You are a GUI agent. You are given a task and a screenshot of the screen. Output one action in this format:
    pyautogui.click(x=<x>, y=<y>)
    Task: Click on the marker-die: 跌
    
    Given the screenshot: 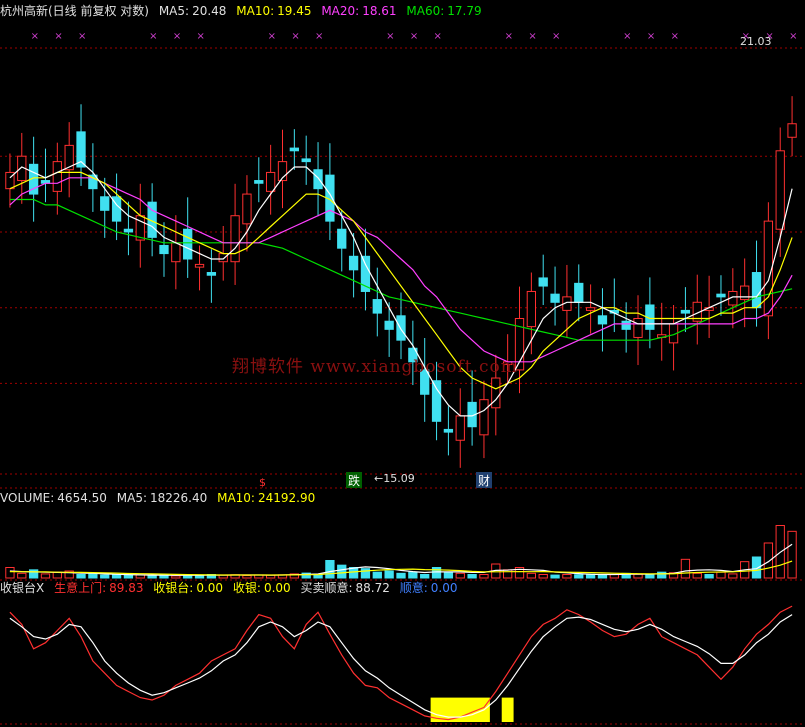 What is the action you would take?
    pyautogui.click(x=354, y=480)
    